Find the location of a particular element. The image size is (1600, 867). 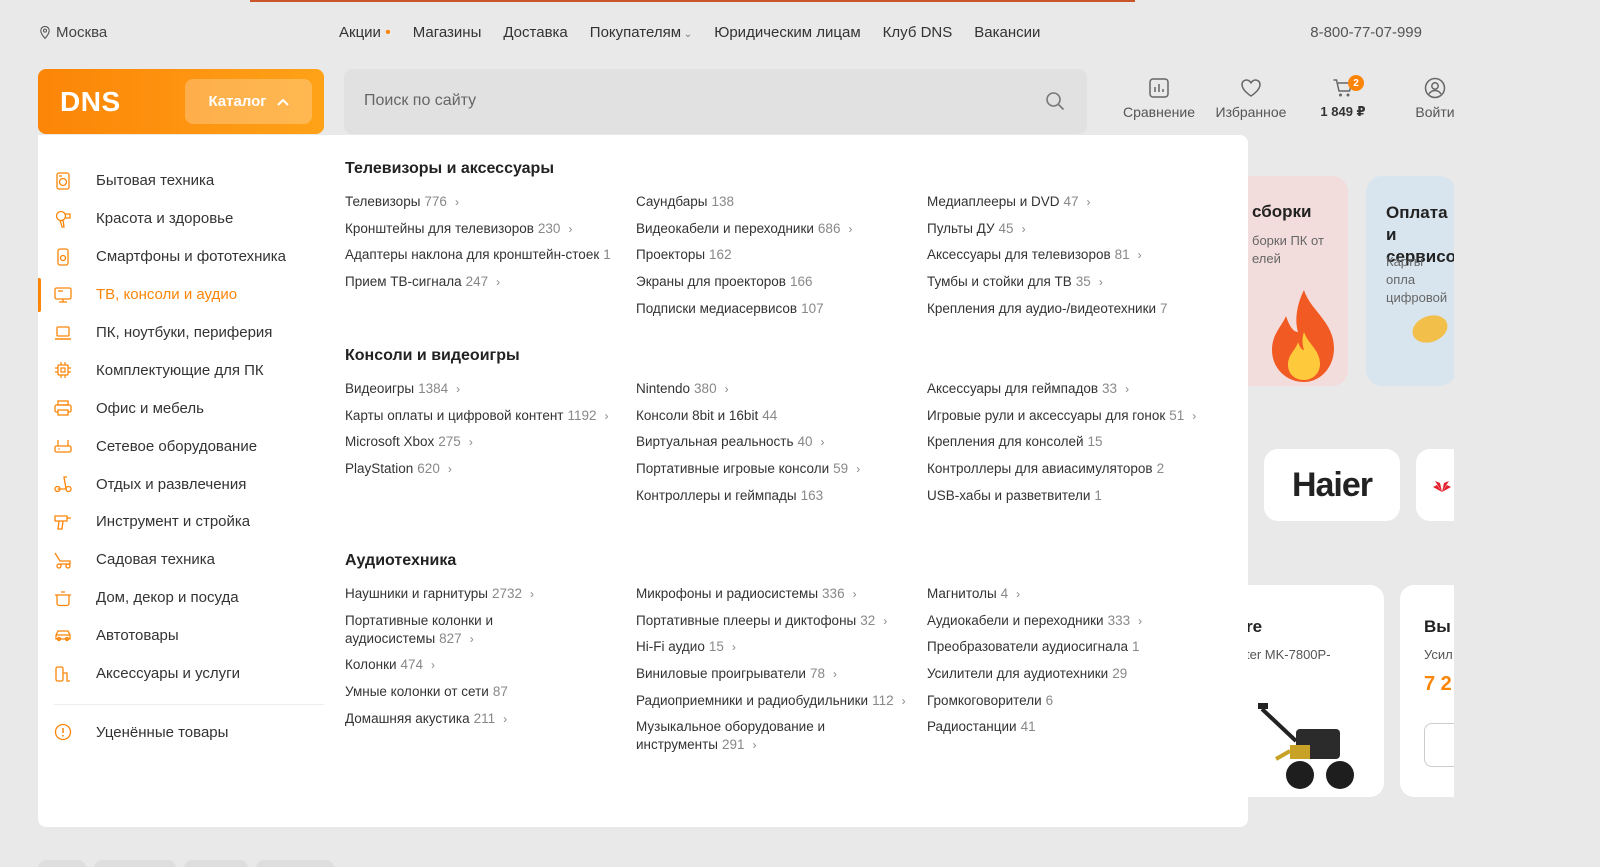

subcategory-link: Подписки медиасервисов 107 is located at coordinates (771, 309).